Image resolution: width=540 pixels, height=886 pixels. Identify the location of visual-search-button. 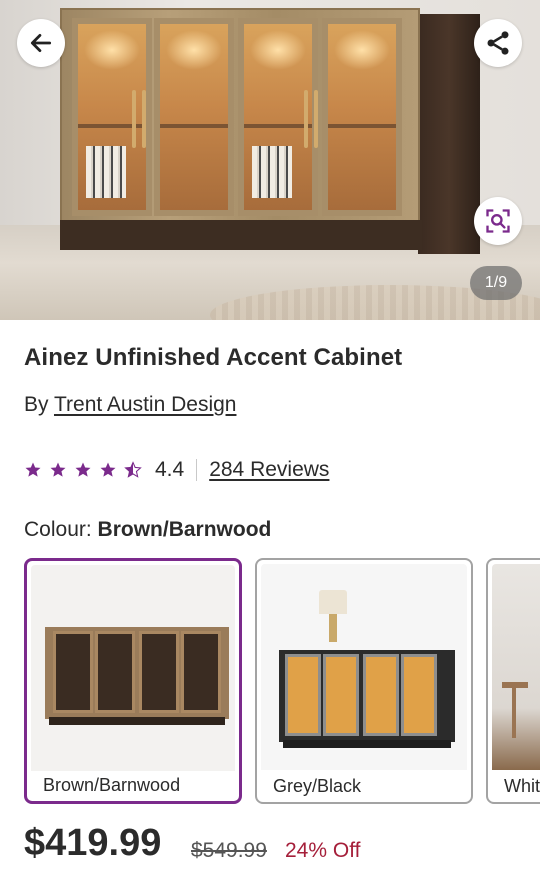
(498, 221).